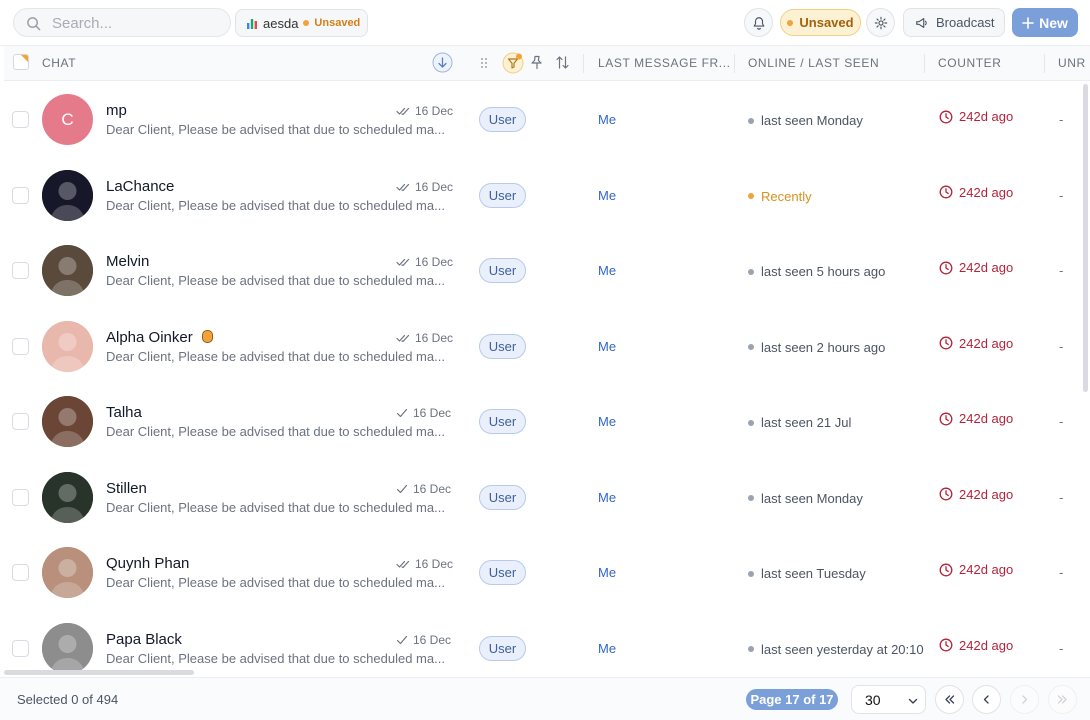 The width and height of the screenshot is (1090, 720). What do you see at coordinates (147, 563) in the screenshot?
I see `chat-name: Quynh Phan` at bounding box center [147, 563].